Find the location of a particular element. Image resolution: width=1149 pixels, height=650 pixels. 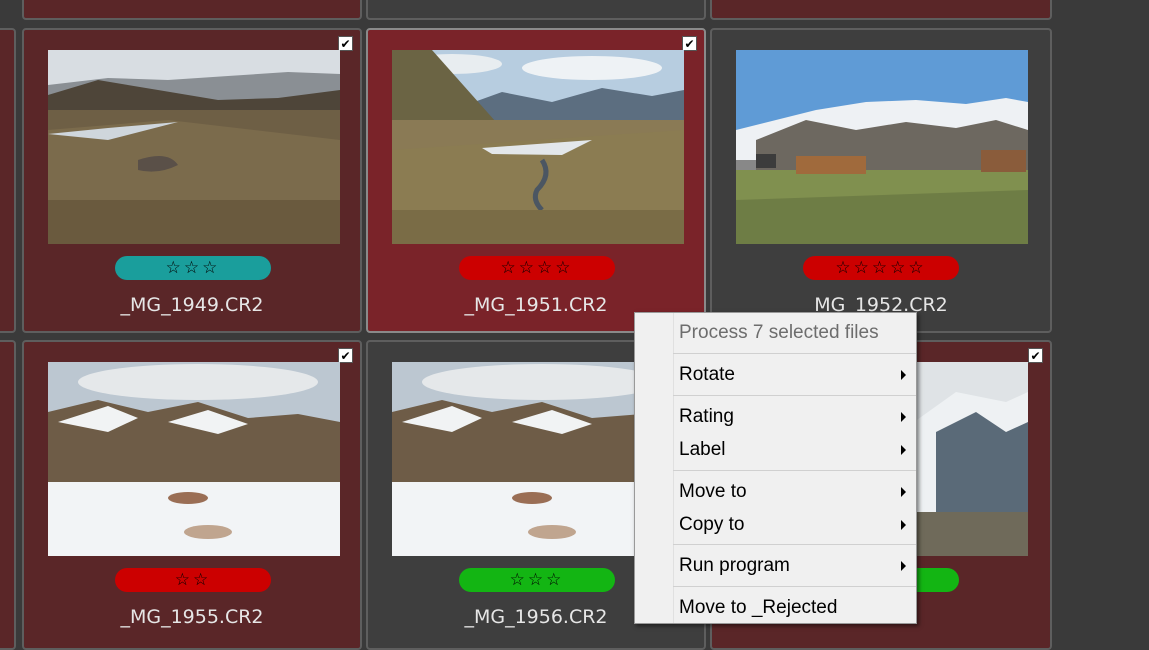

menu-header: Process 7 selected files is located at coordinates (779, 332).